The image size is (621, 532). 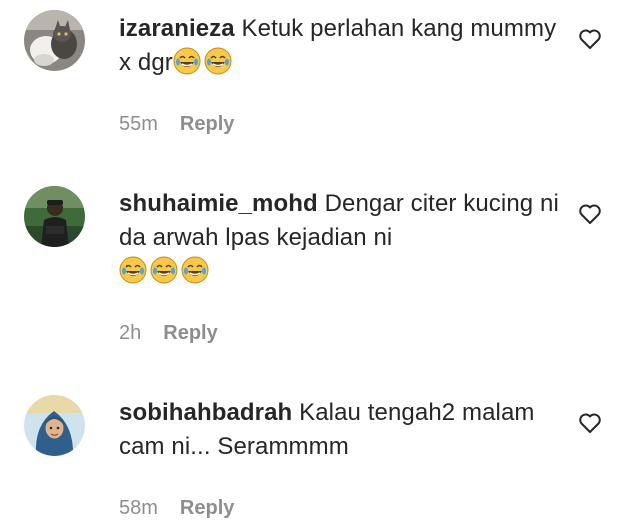 I want to click on comment-username: shuhaimie_mohd, so click(x=218, y=203).